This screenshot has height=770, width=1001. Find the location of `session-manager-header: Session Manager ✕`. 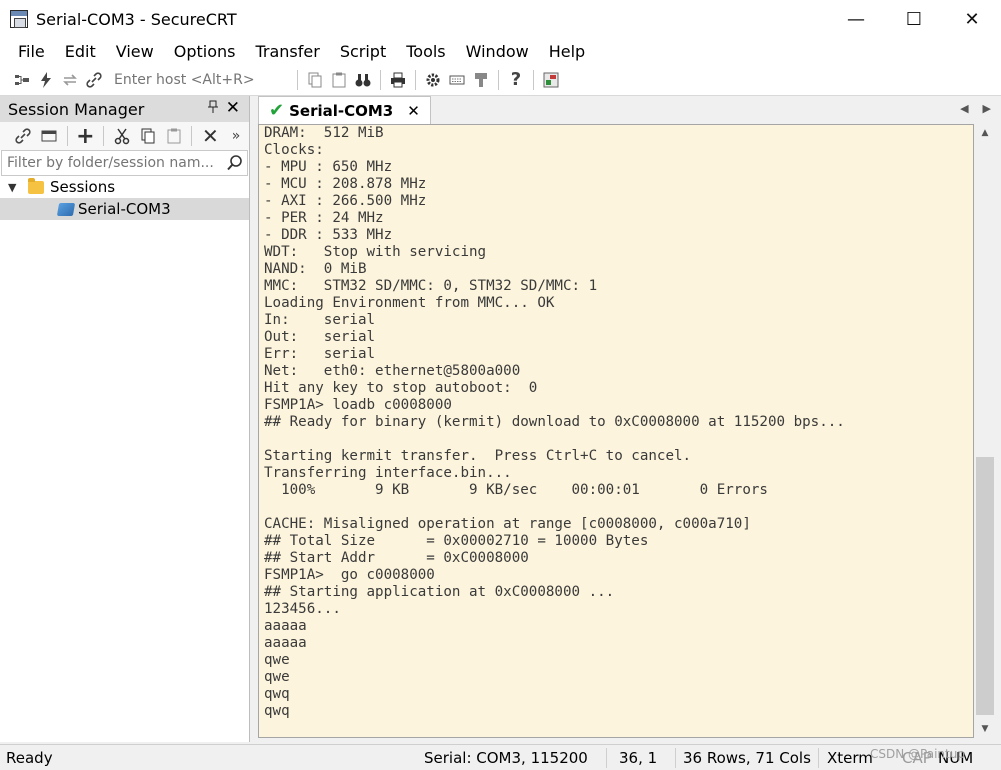

session-manager-header: Session Manager ✕ is located at coordinates (124, 109).